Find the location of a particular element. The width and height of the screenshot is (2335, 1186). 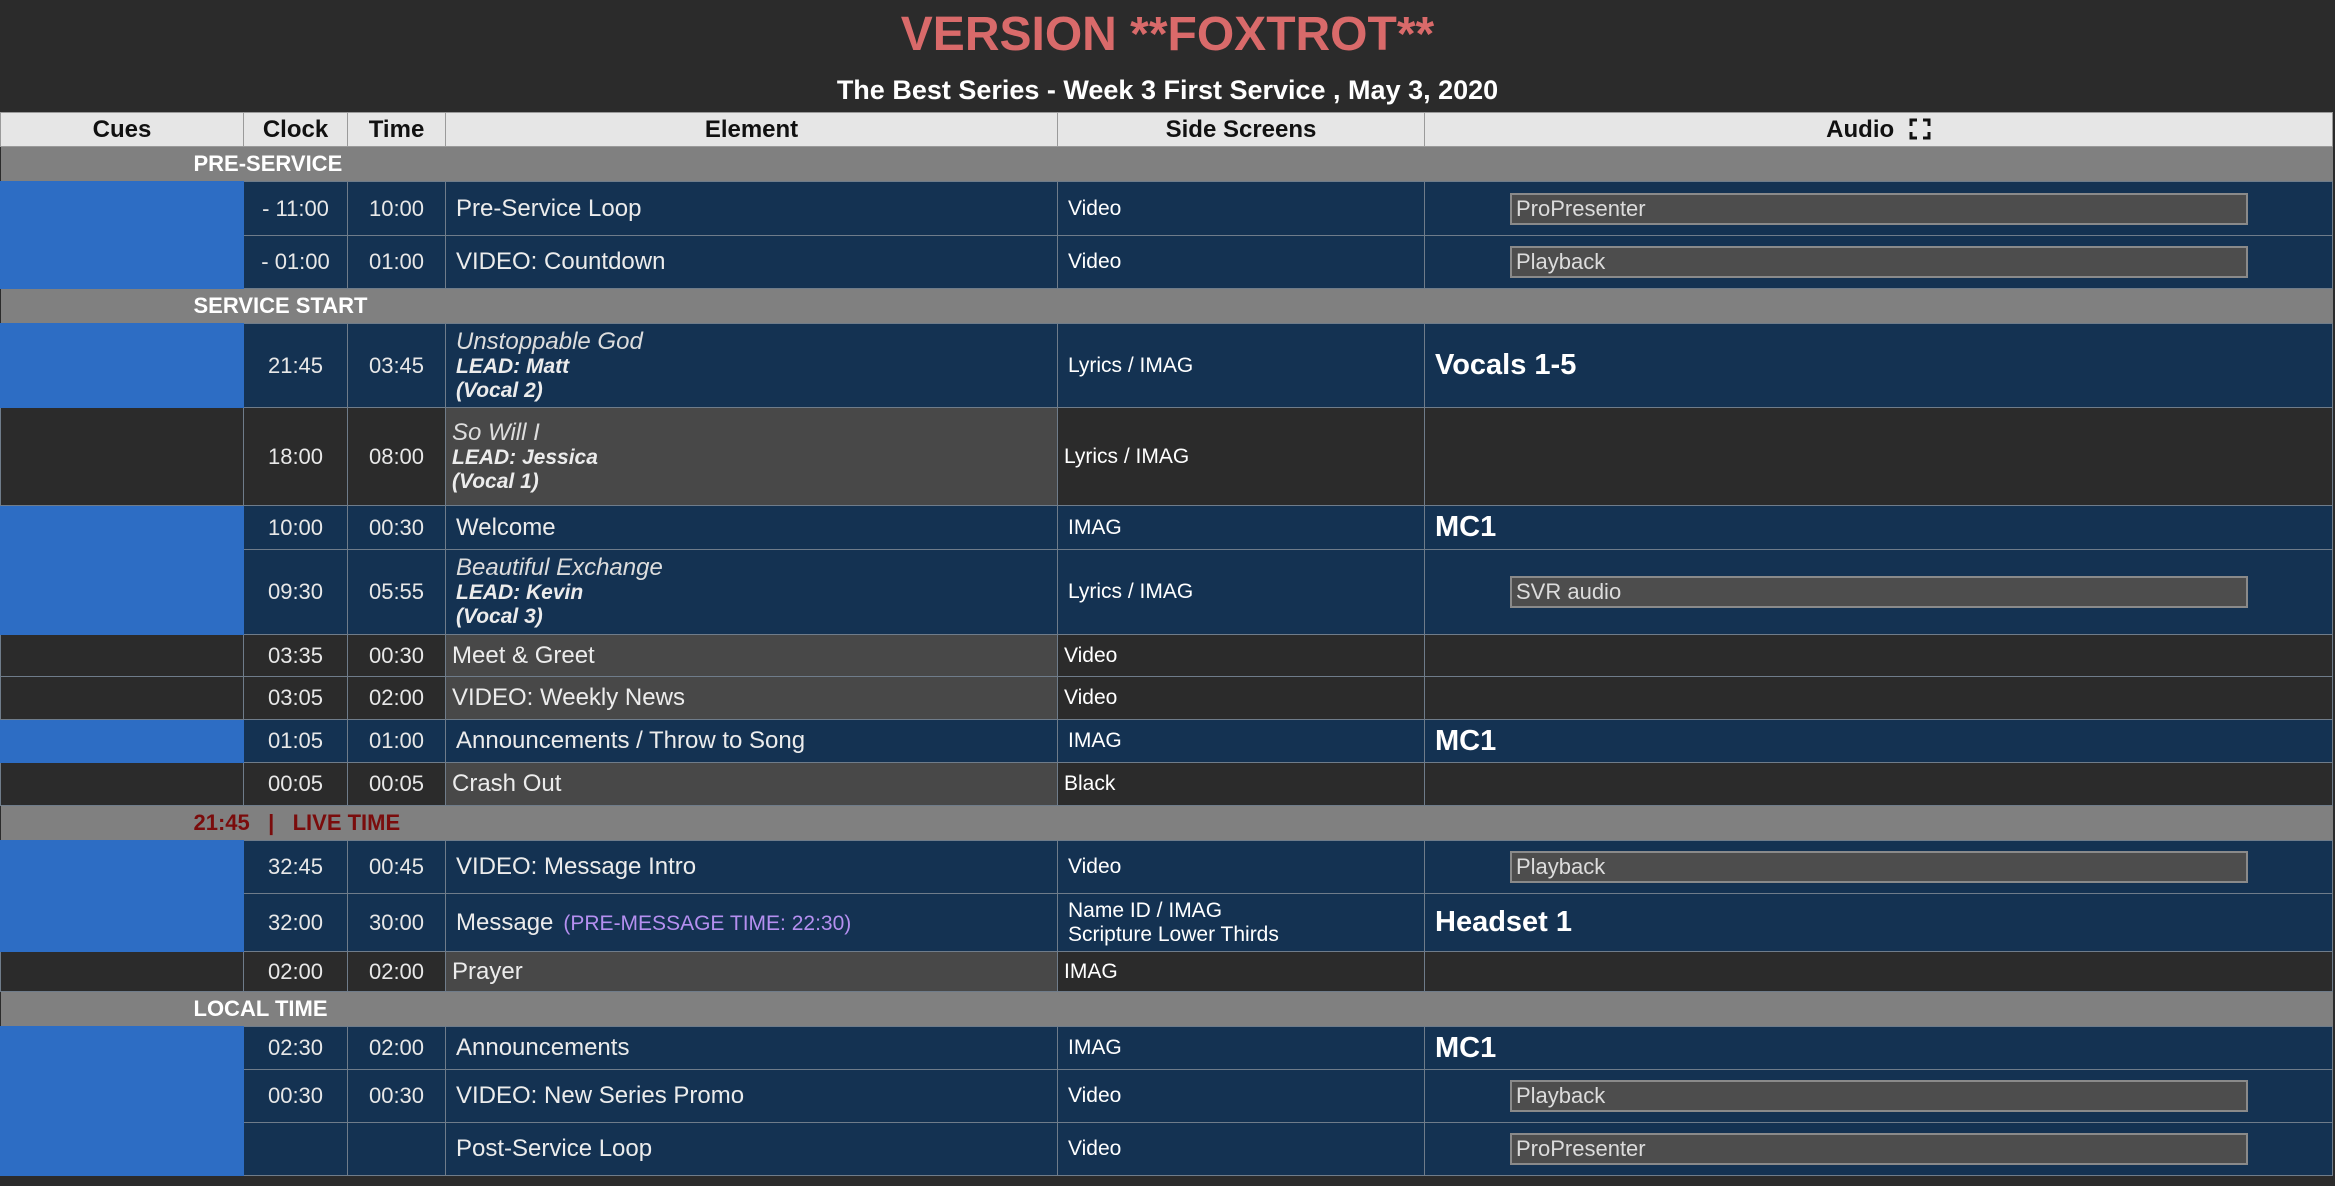

element-cell: Unstoppable God LEAD: Matt (Vocal 2) is located at coordinates (751, 365).